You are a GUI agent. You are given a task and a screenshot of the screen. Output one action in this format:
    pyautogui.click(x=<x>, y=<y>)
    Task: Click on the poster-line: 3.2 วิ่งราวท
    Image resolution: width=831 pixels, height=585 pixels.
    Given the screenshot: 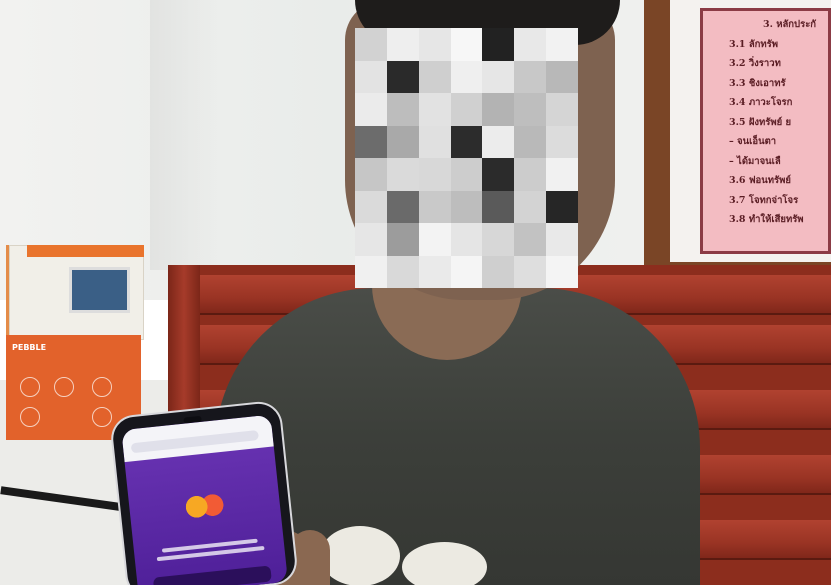 What is the action you would take?
    pyautogui.click(x=755, y=63)
    